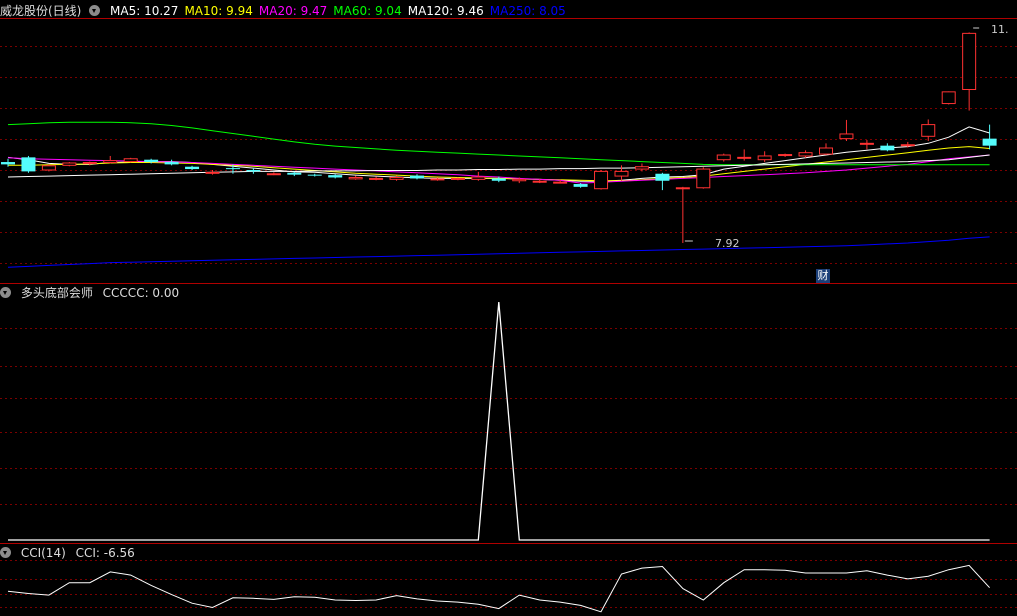 This screenshot has height=616, width=1017. Describe the element at coordinates (70, 553) in the screenshot. I see `indicator-2-header: CCI(14) CCI: -6.56` at that location.